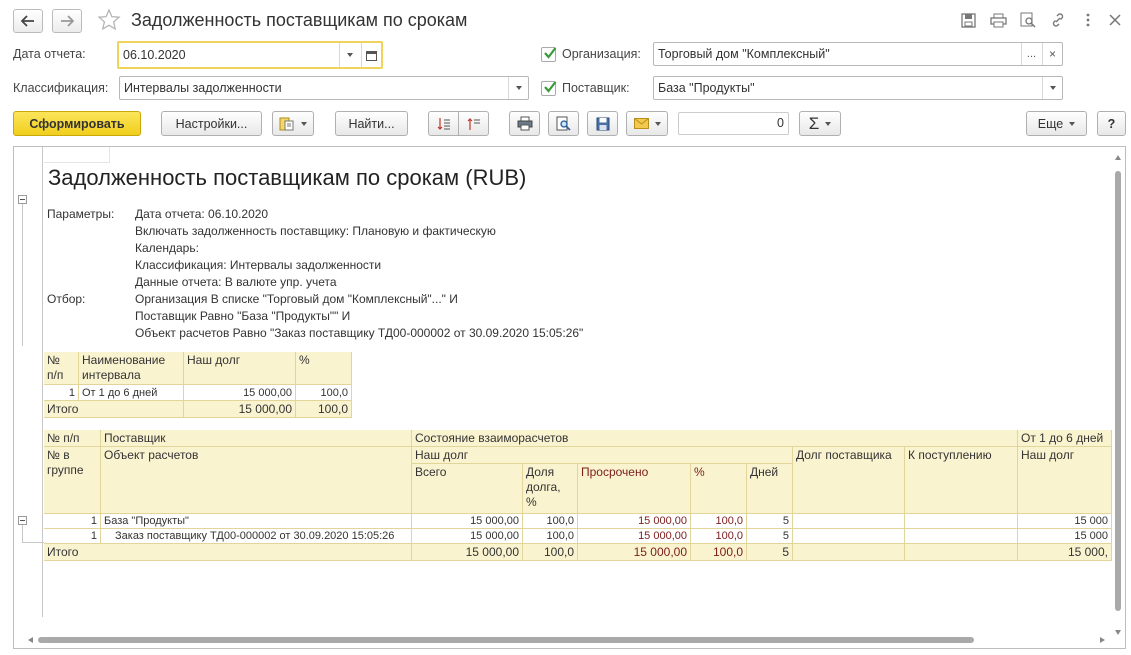 The width and height of the screenshot is (1131, 655). What do you see at coordinates (1118, 157) in the screenshot?
I see `scroll-up-arrow-icon` at bounding box center [1118, 157].